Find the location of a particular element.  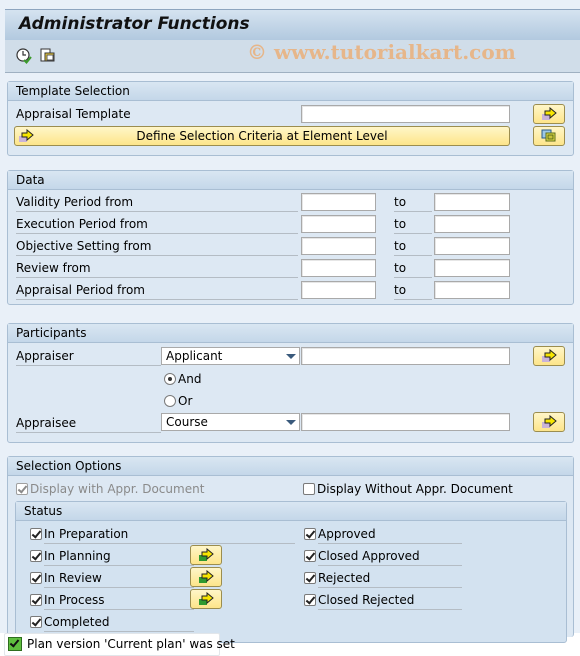

review-to-input is located at coordinates (472, 268).